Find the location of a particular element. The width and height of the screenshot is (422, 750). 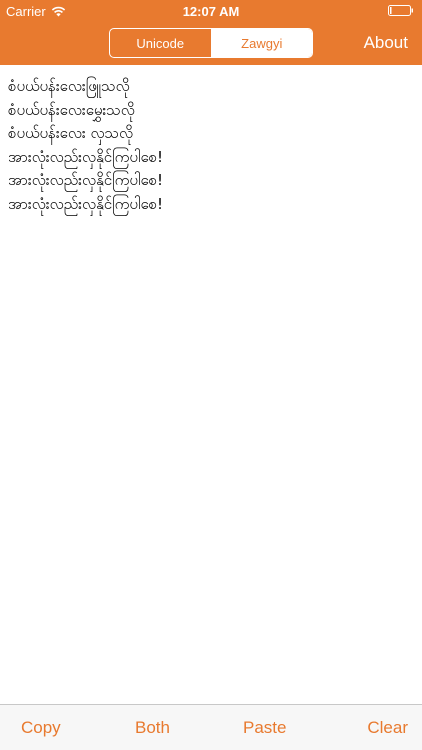

navigation-bar: Carrier 12:07 AM Unicode Zawgyi About is located at coordinates (211, 32).